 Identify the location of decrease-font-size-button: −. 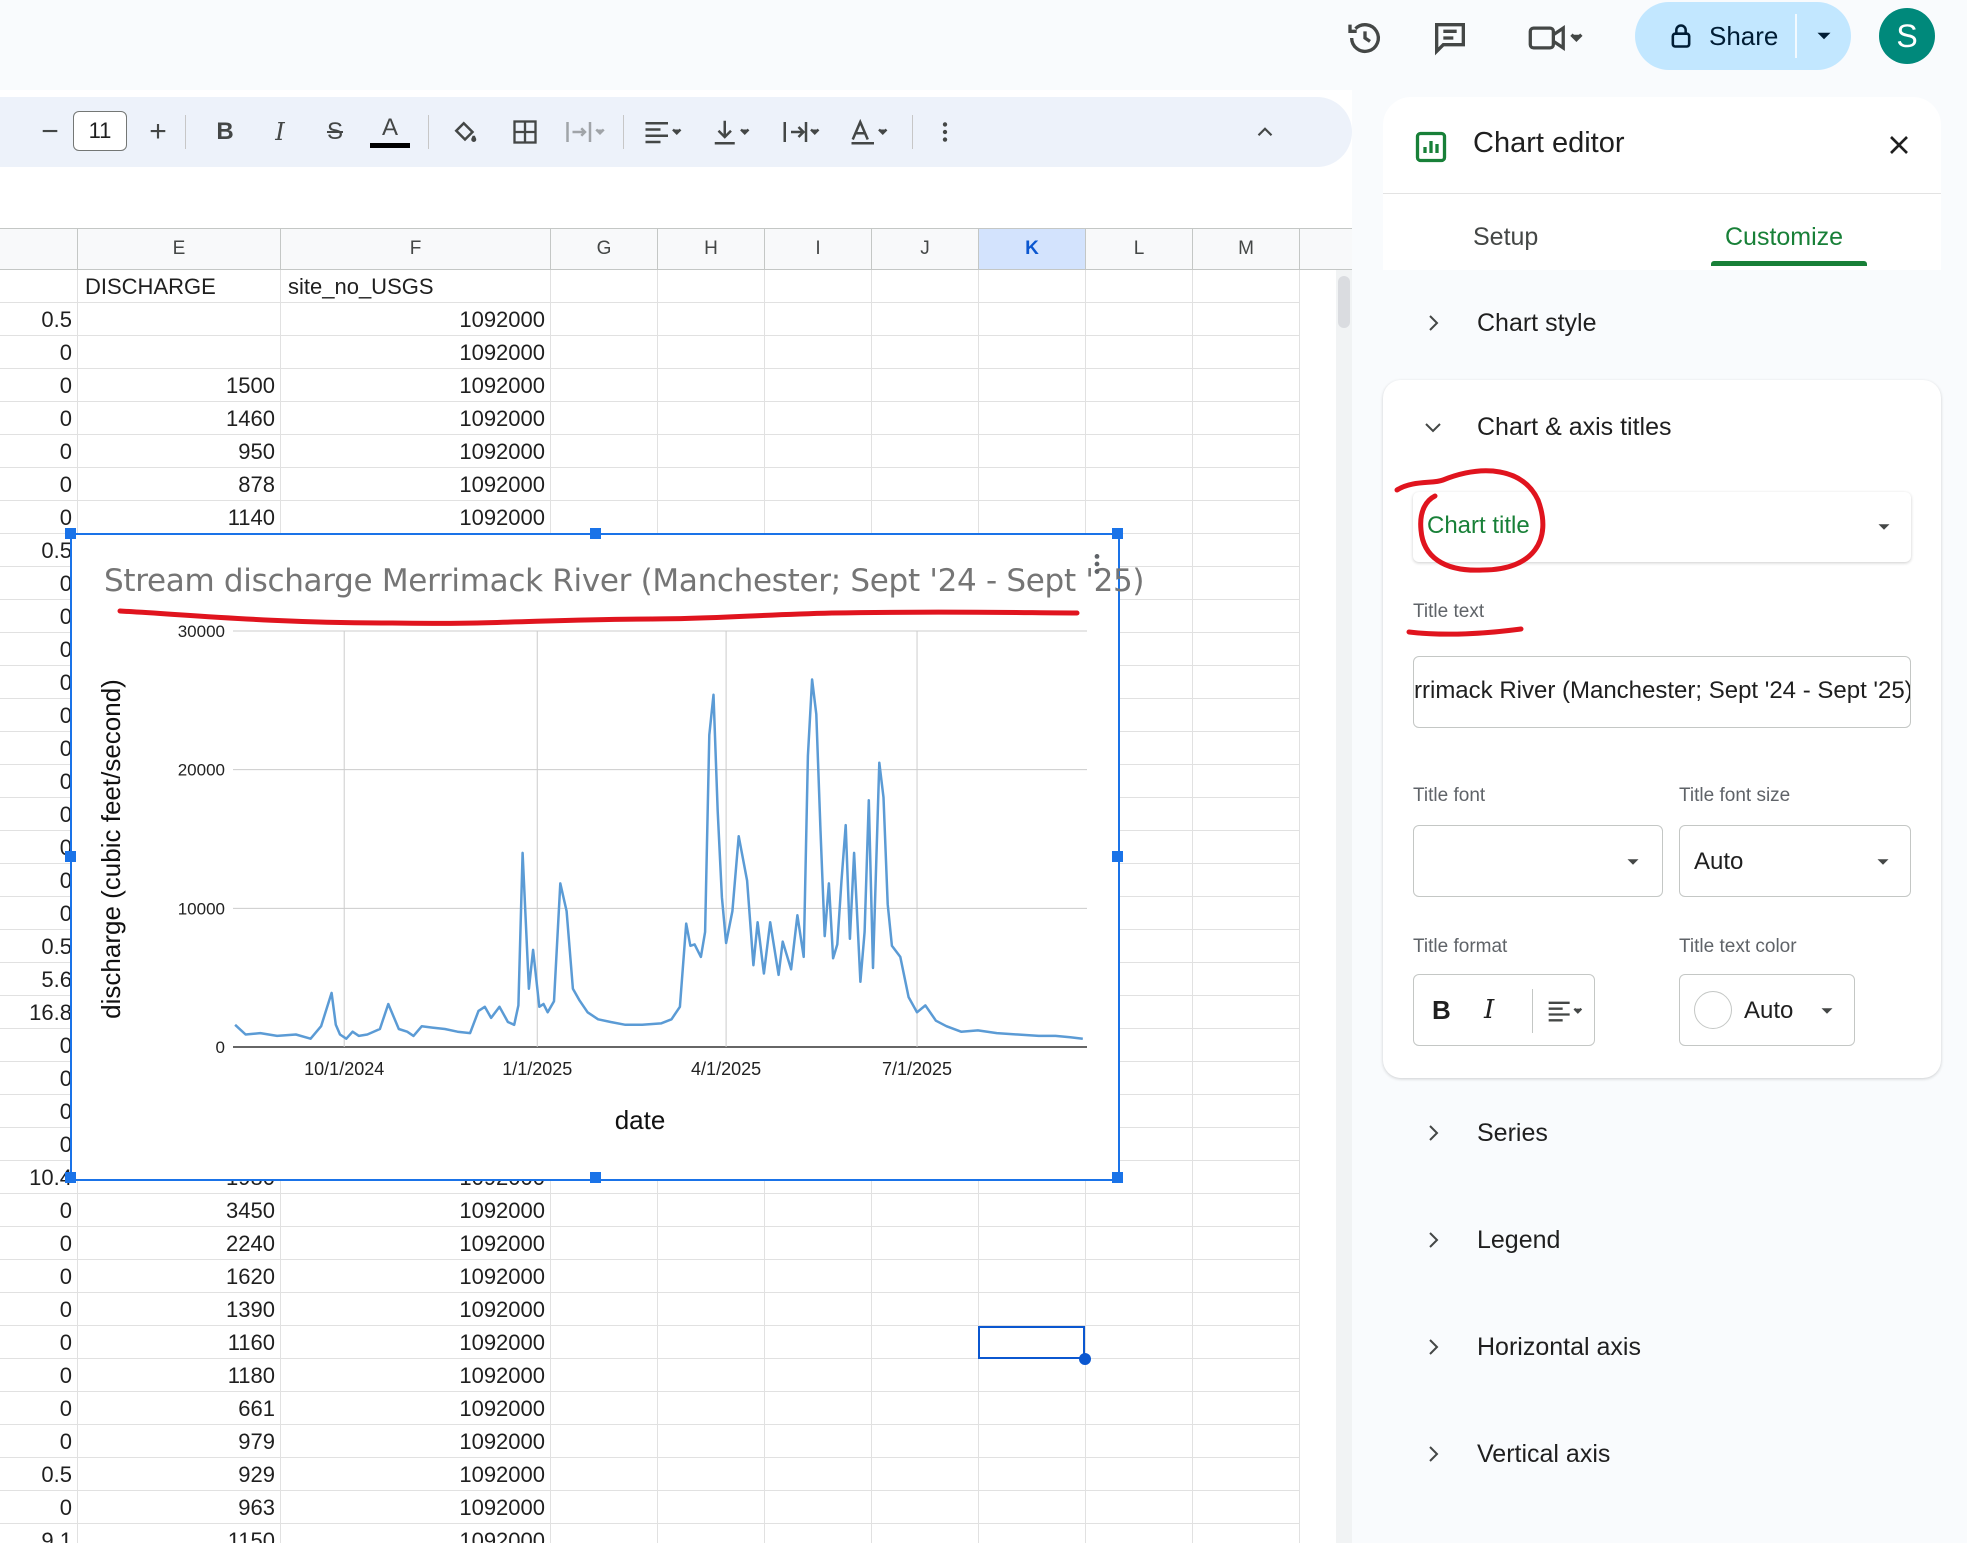
(50, 132).